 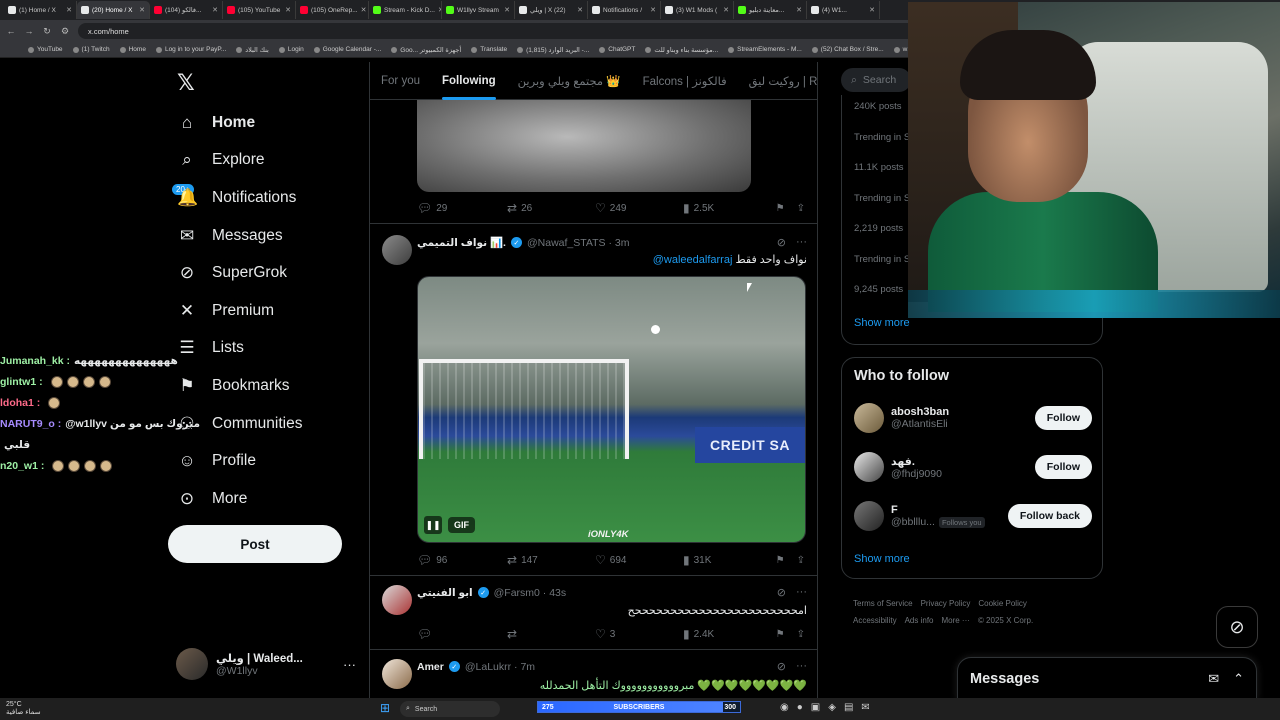 What do you see at coordinates (265, 123) in the screenshot?
I see `nav-item-home: ⌂ Home` at bounding box center [265, 123].